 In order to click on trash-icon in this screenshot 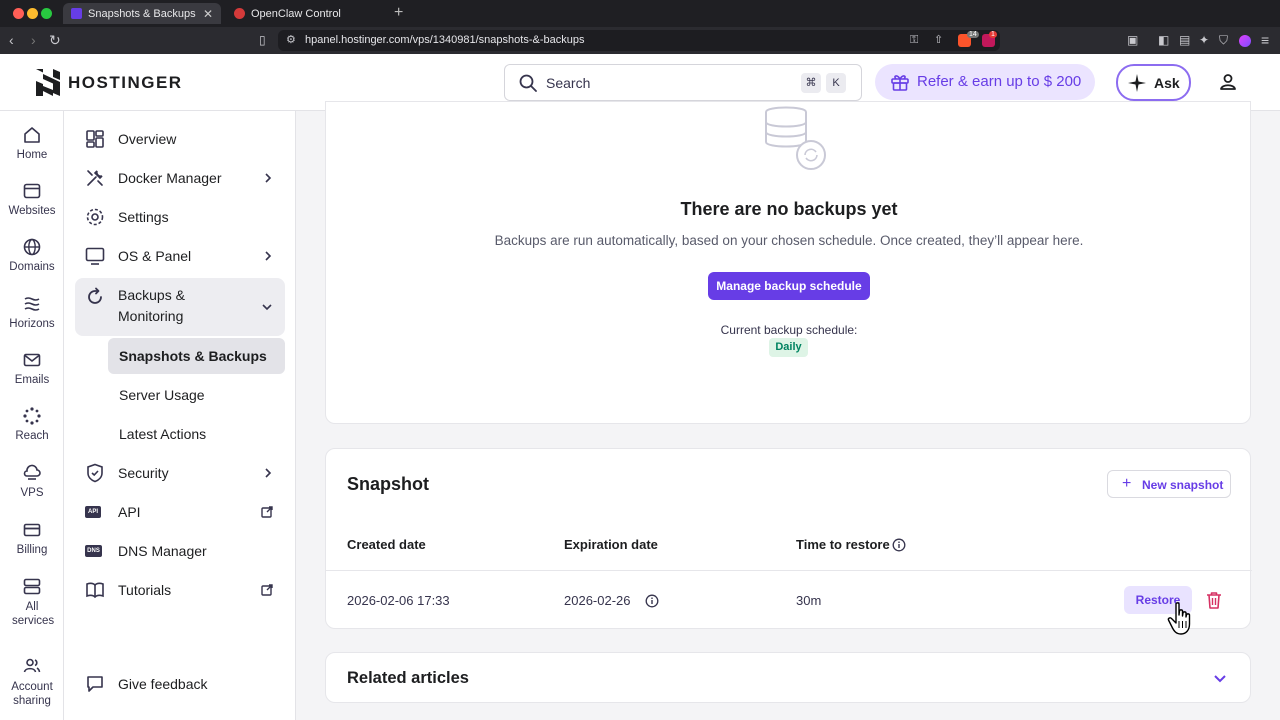, I will do `click(1214, 600)`.